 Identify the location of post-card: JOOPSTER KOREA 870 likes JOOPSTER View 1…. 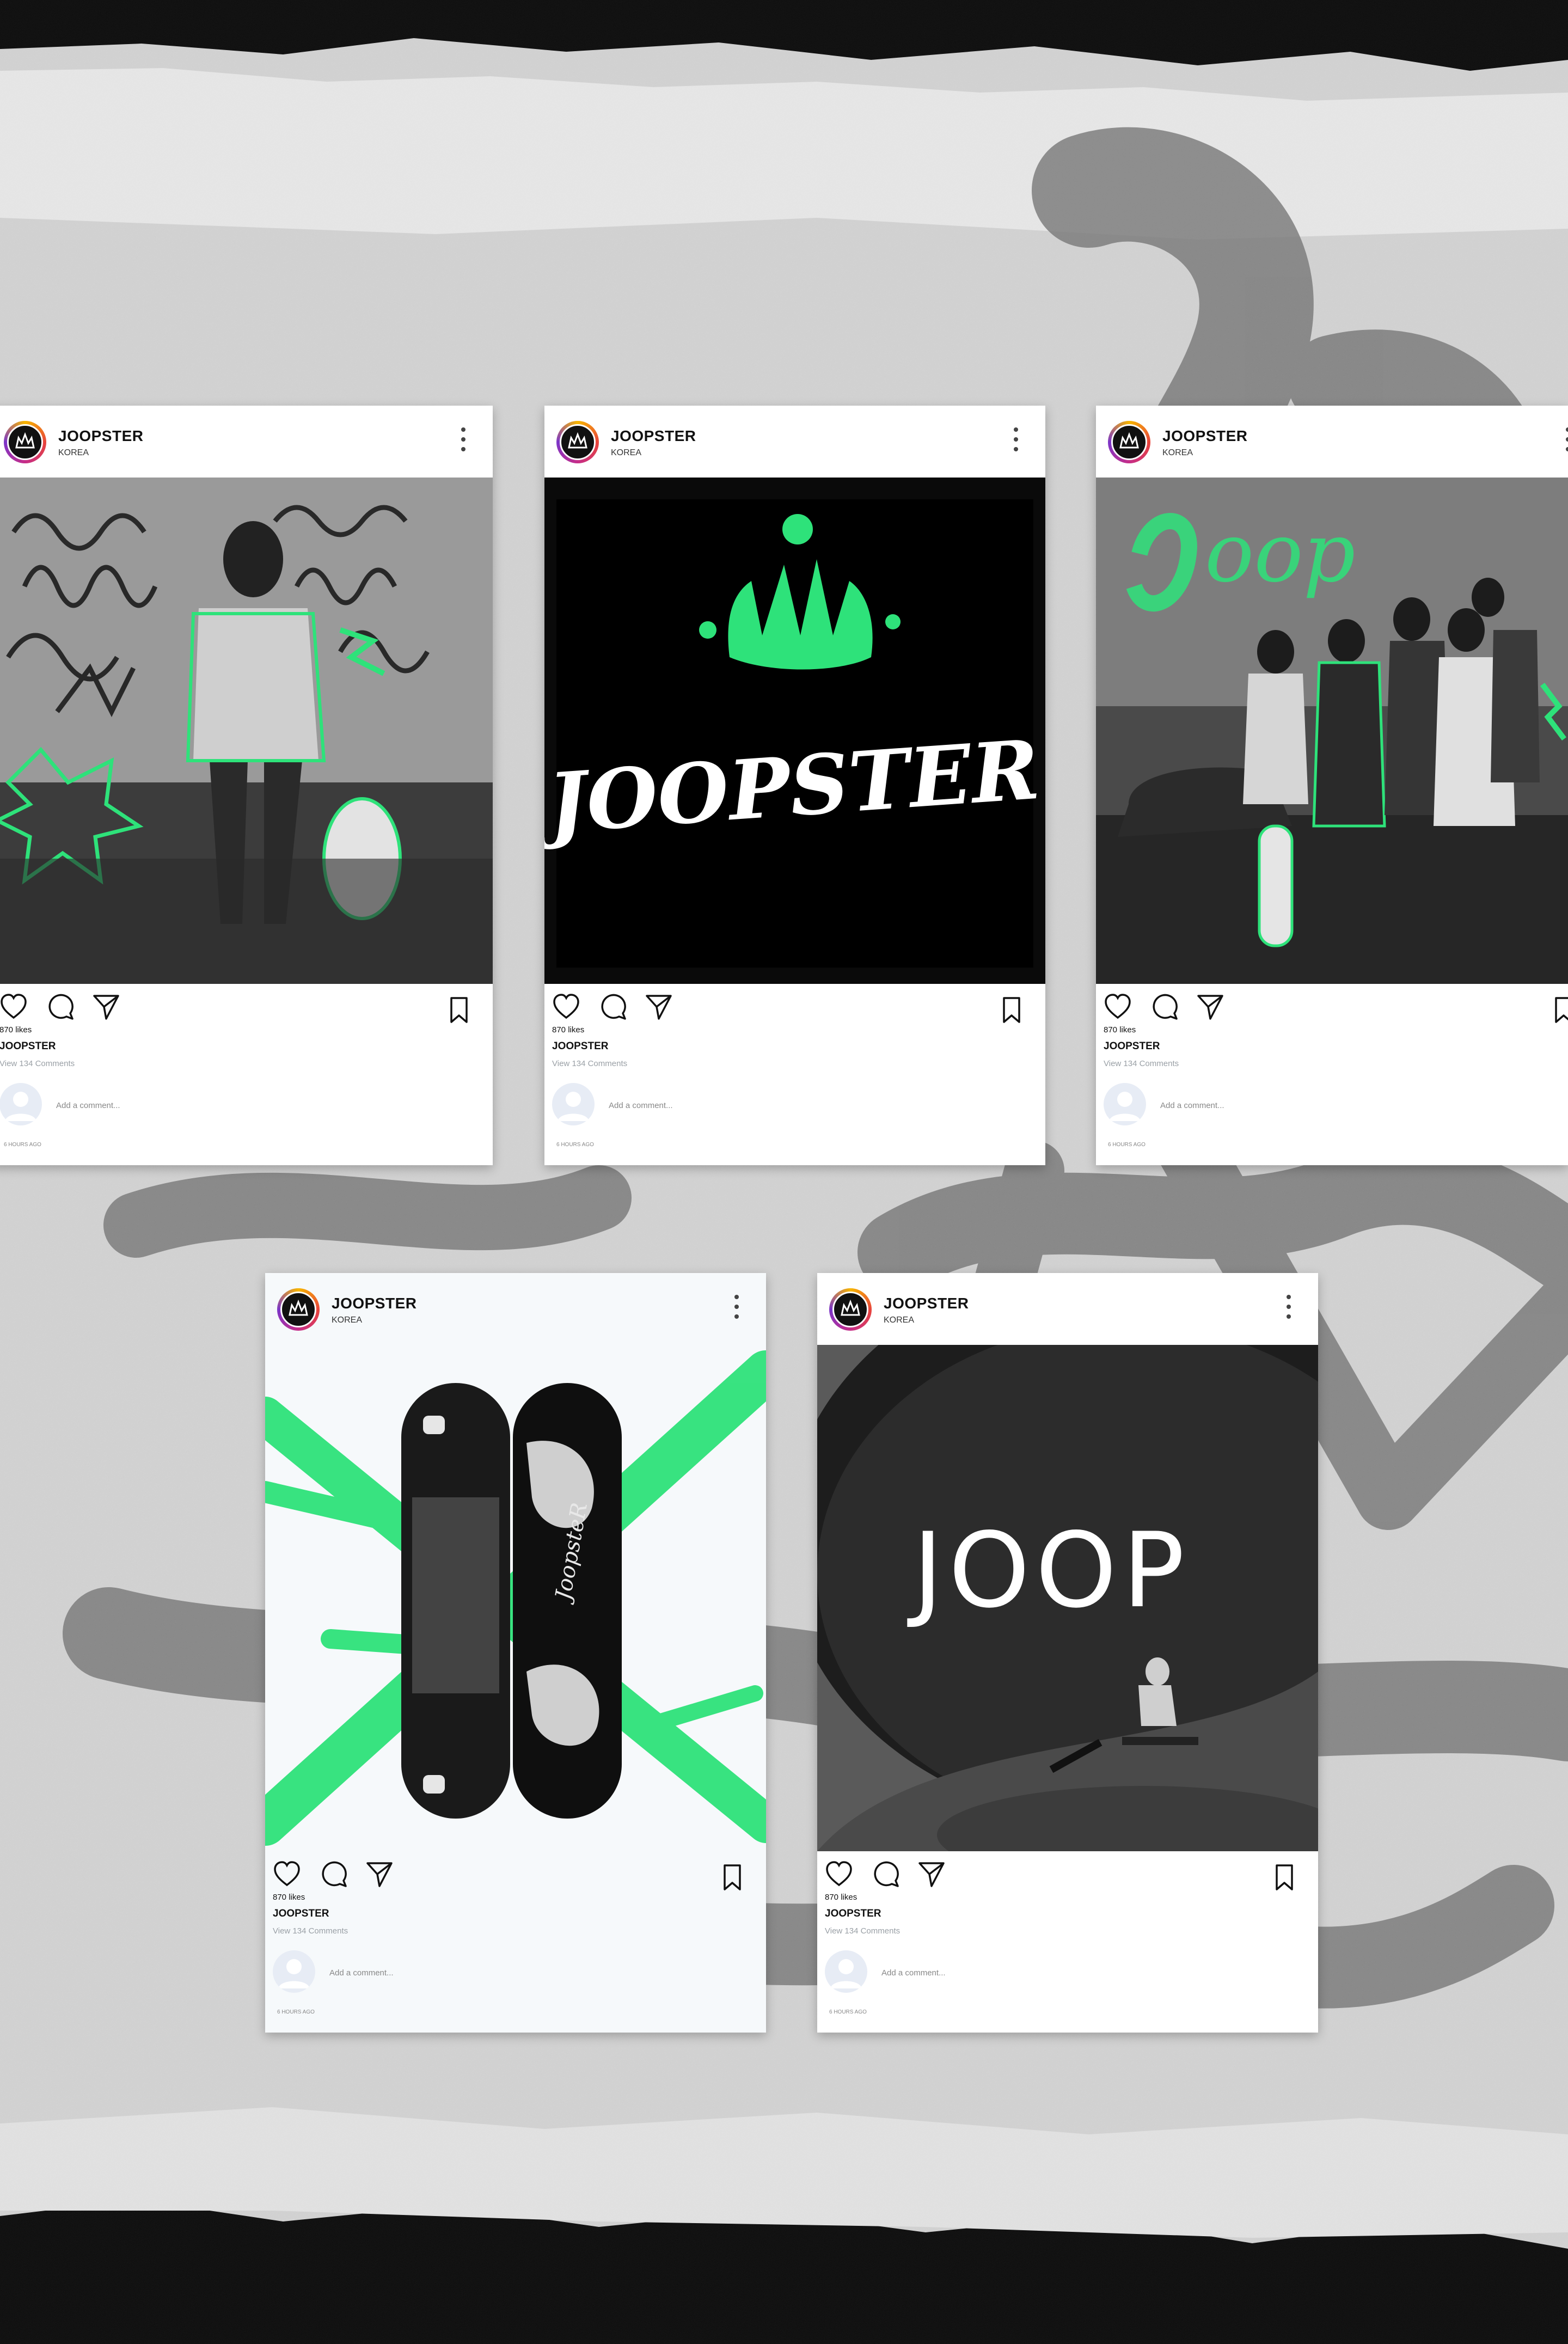
(246, 786).